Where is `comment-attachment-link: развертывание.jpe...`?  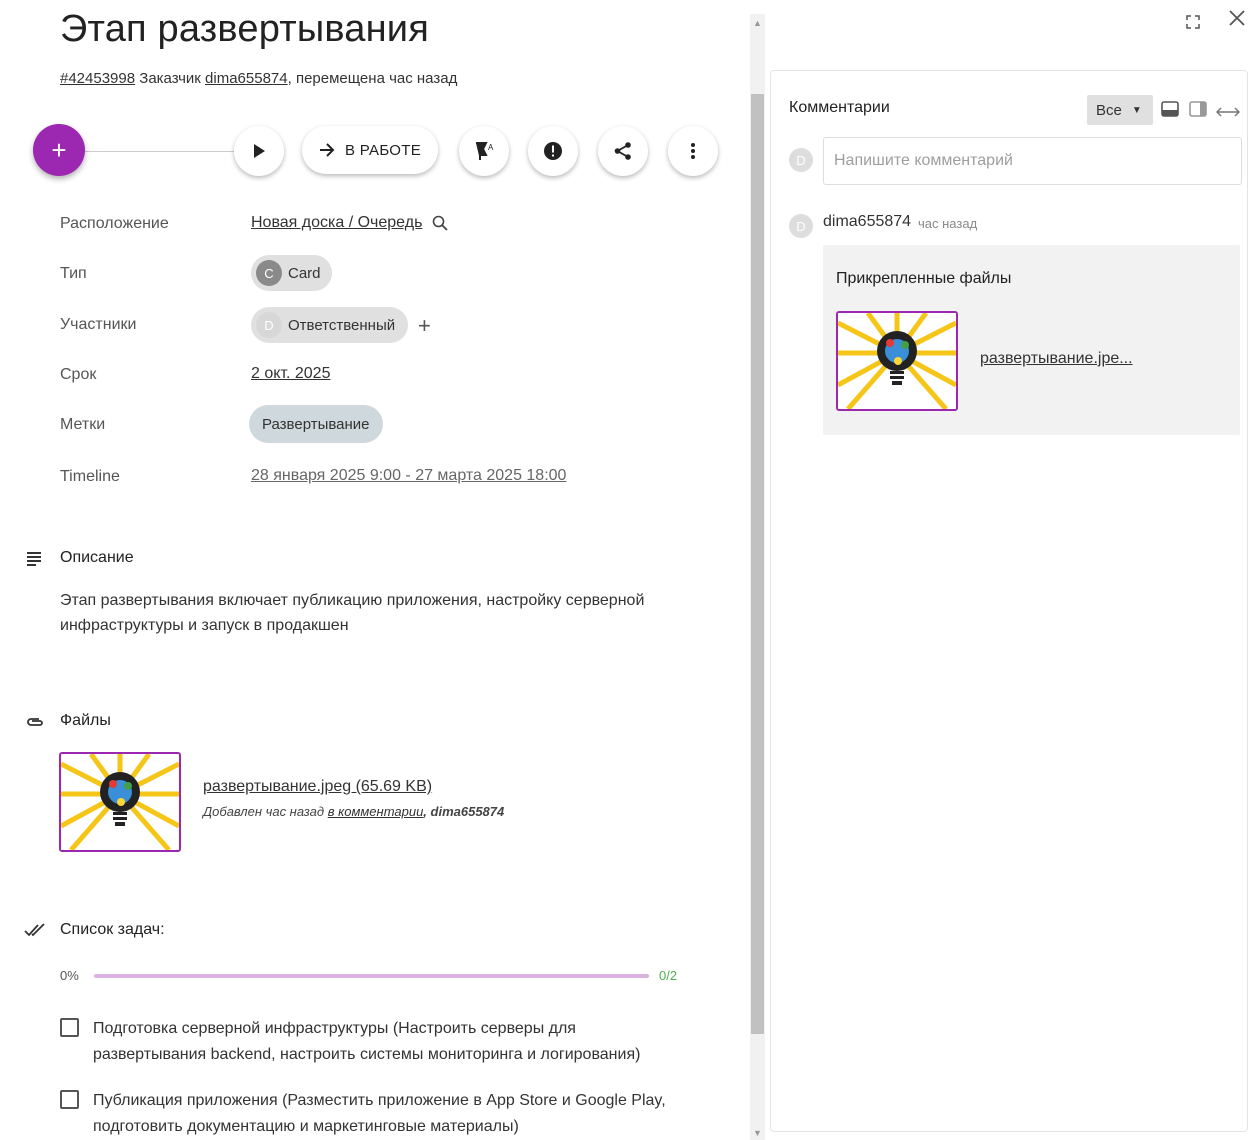 comment-attachment-link: развертывание.jpe... is located at coordinates (1056, 359).